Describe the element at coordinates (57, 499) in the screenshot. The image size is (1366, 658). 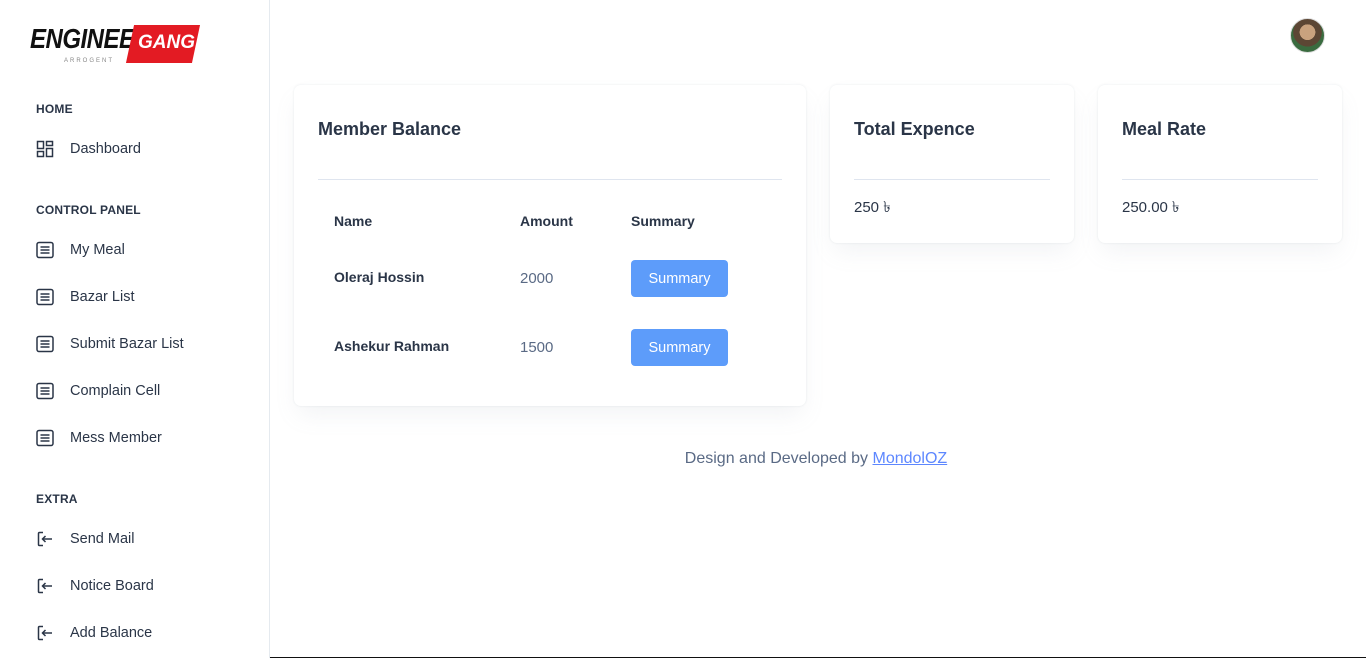
I see `section-title-extra: EXTRA` at that location.